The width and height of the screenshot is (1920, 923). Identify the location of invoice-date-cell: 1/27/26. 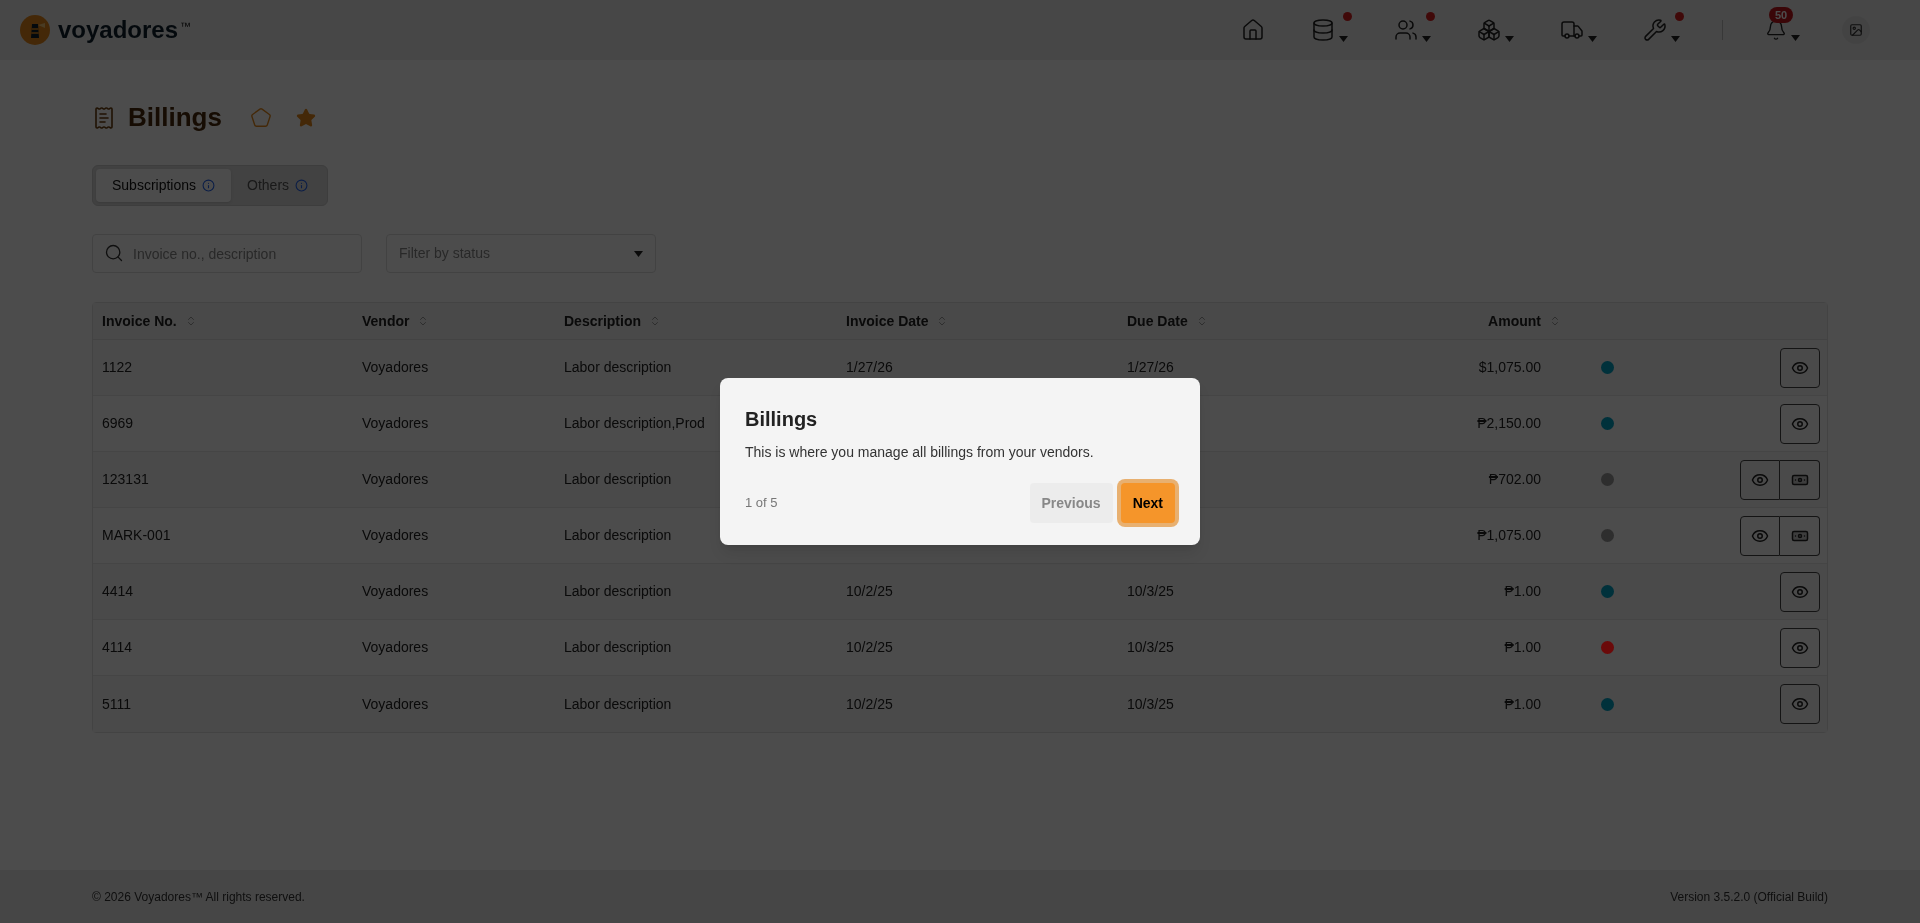
(869, 367).